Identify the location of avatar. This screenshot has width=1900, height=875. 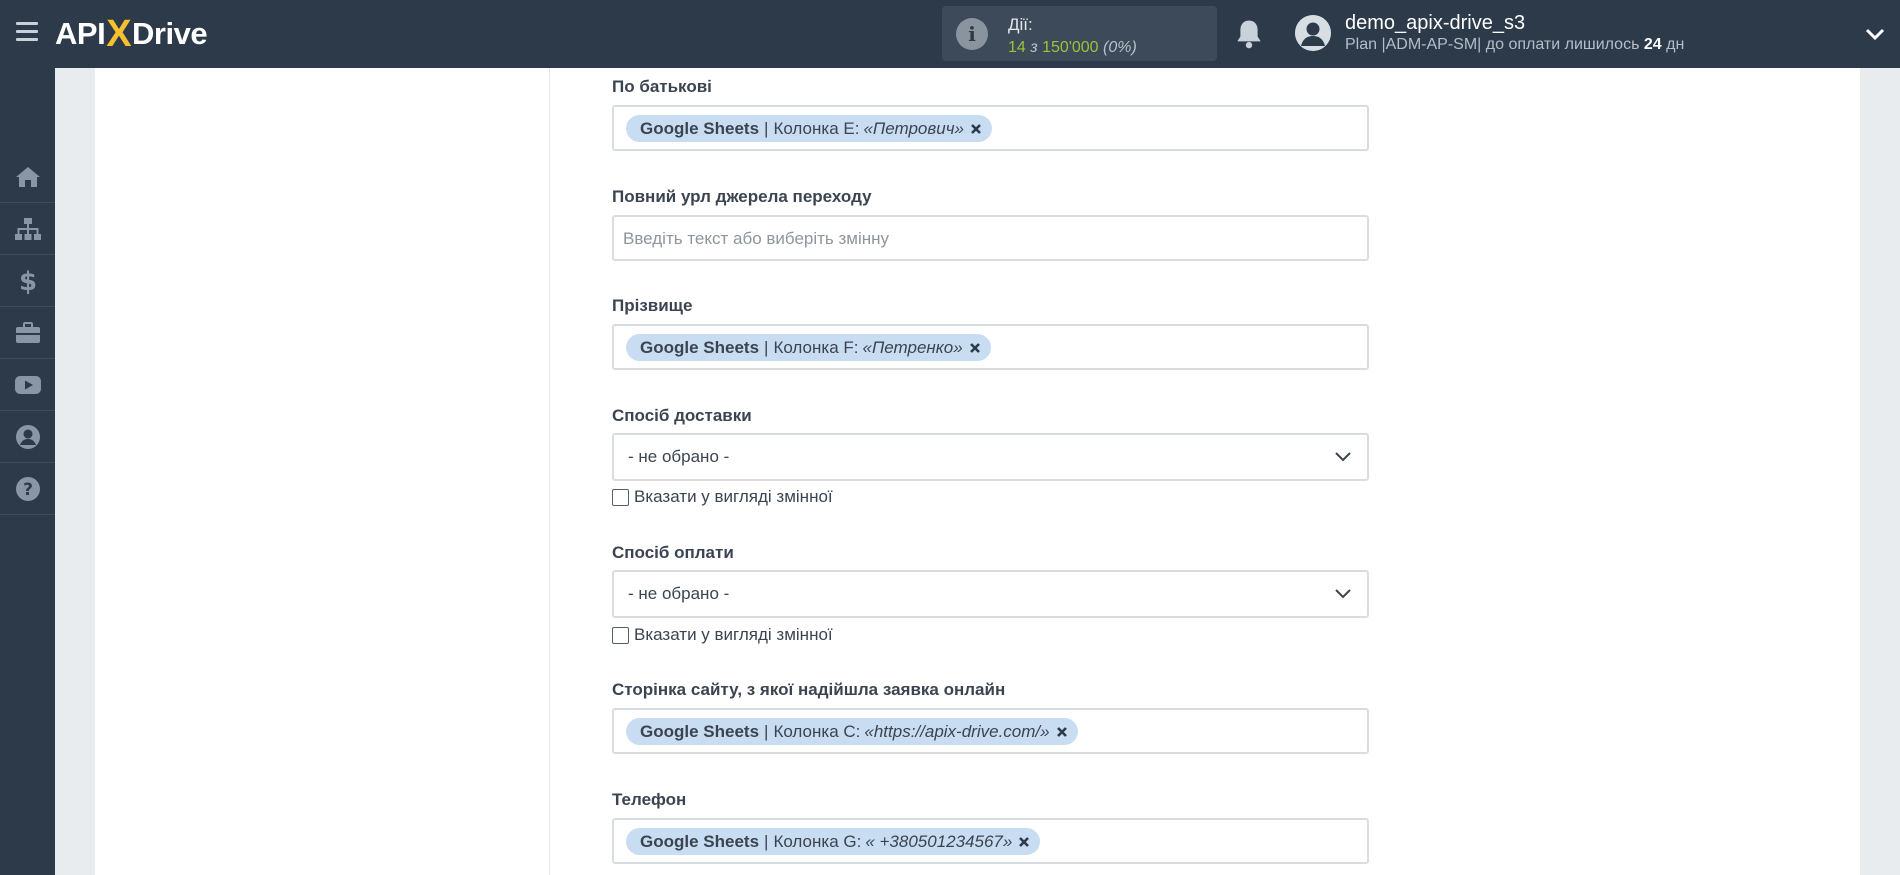
(1313, 33).